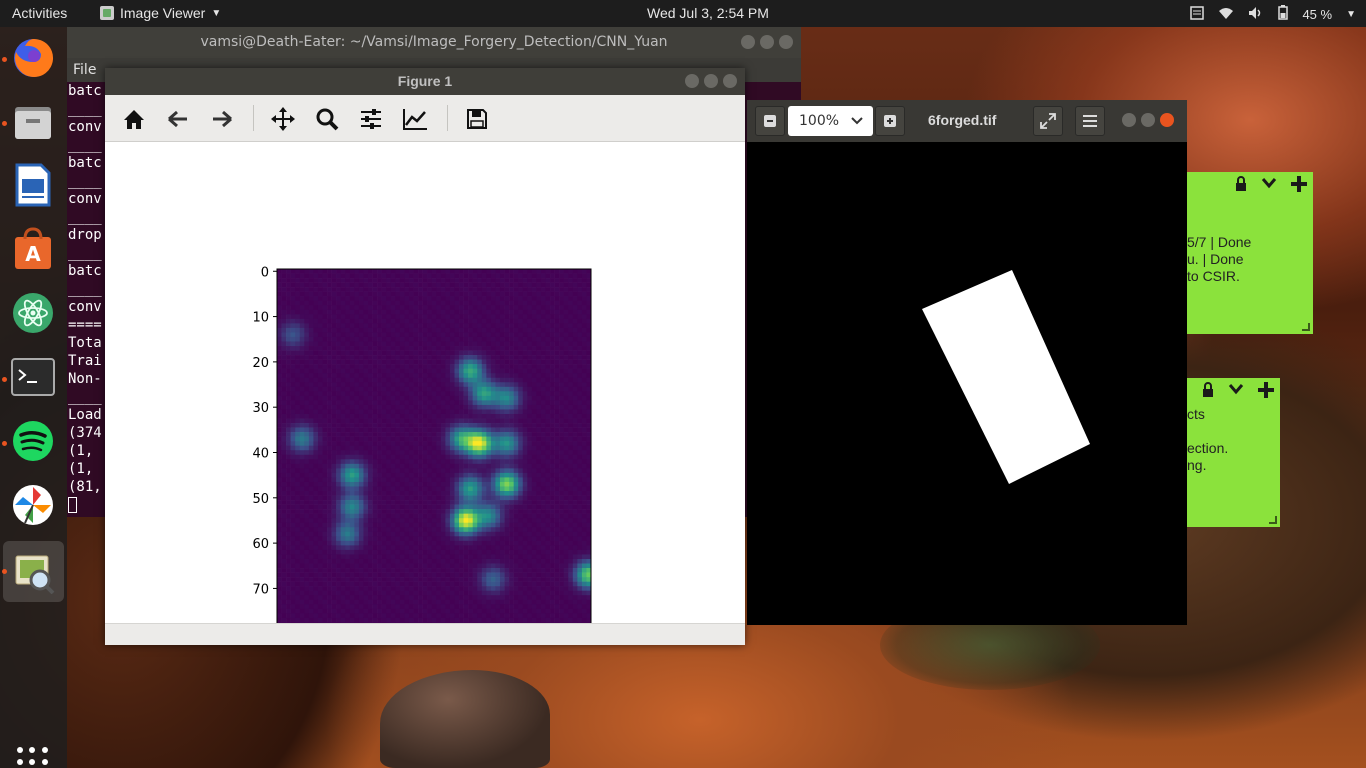 The width and height of the screenshot is (1366, 768). What do you see at coordinates (1351, 14) in the screenshot?
I see `power-menu-icon: ▼` at bounding box center [1351, 14].